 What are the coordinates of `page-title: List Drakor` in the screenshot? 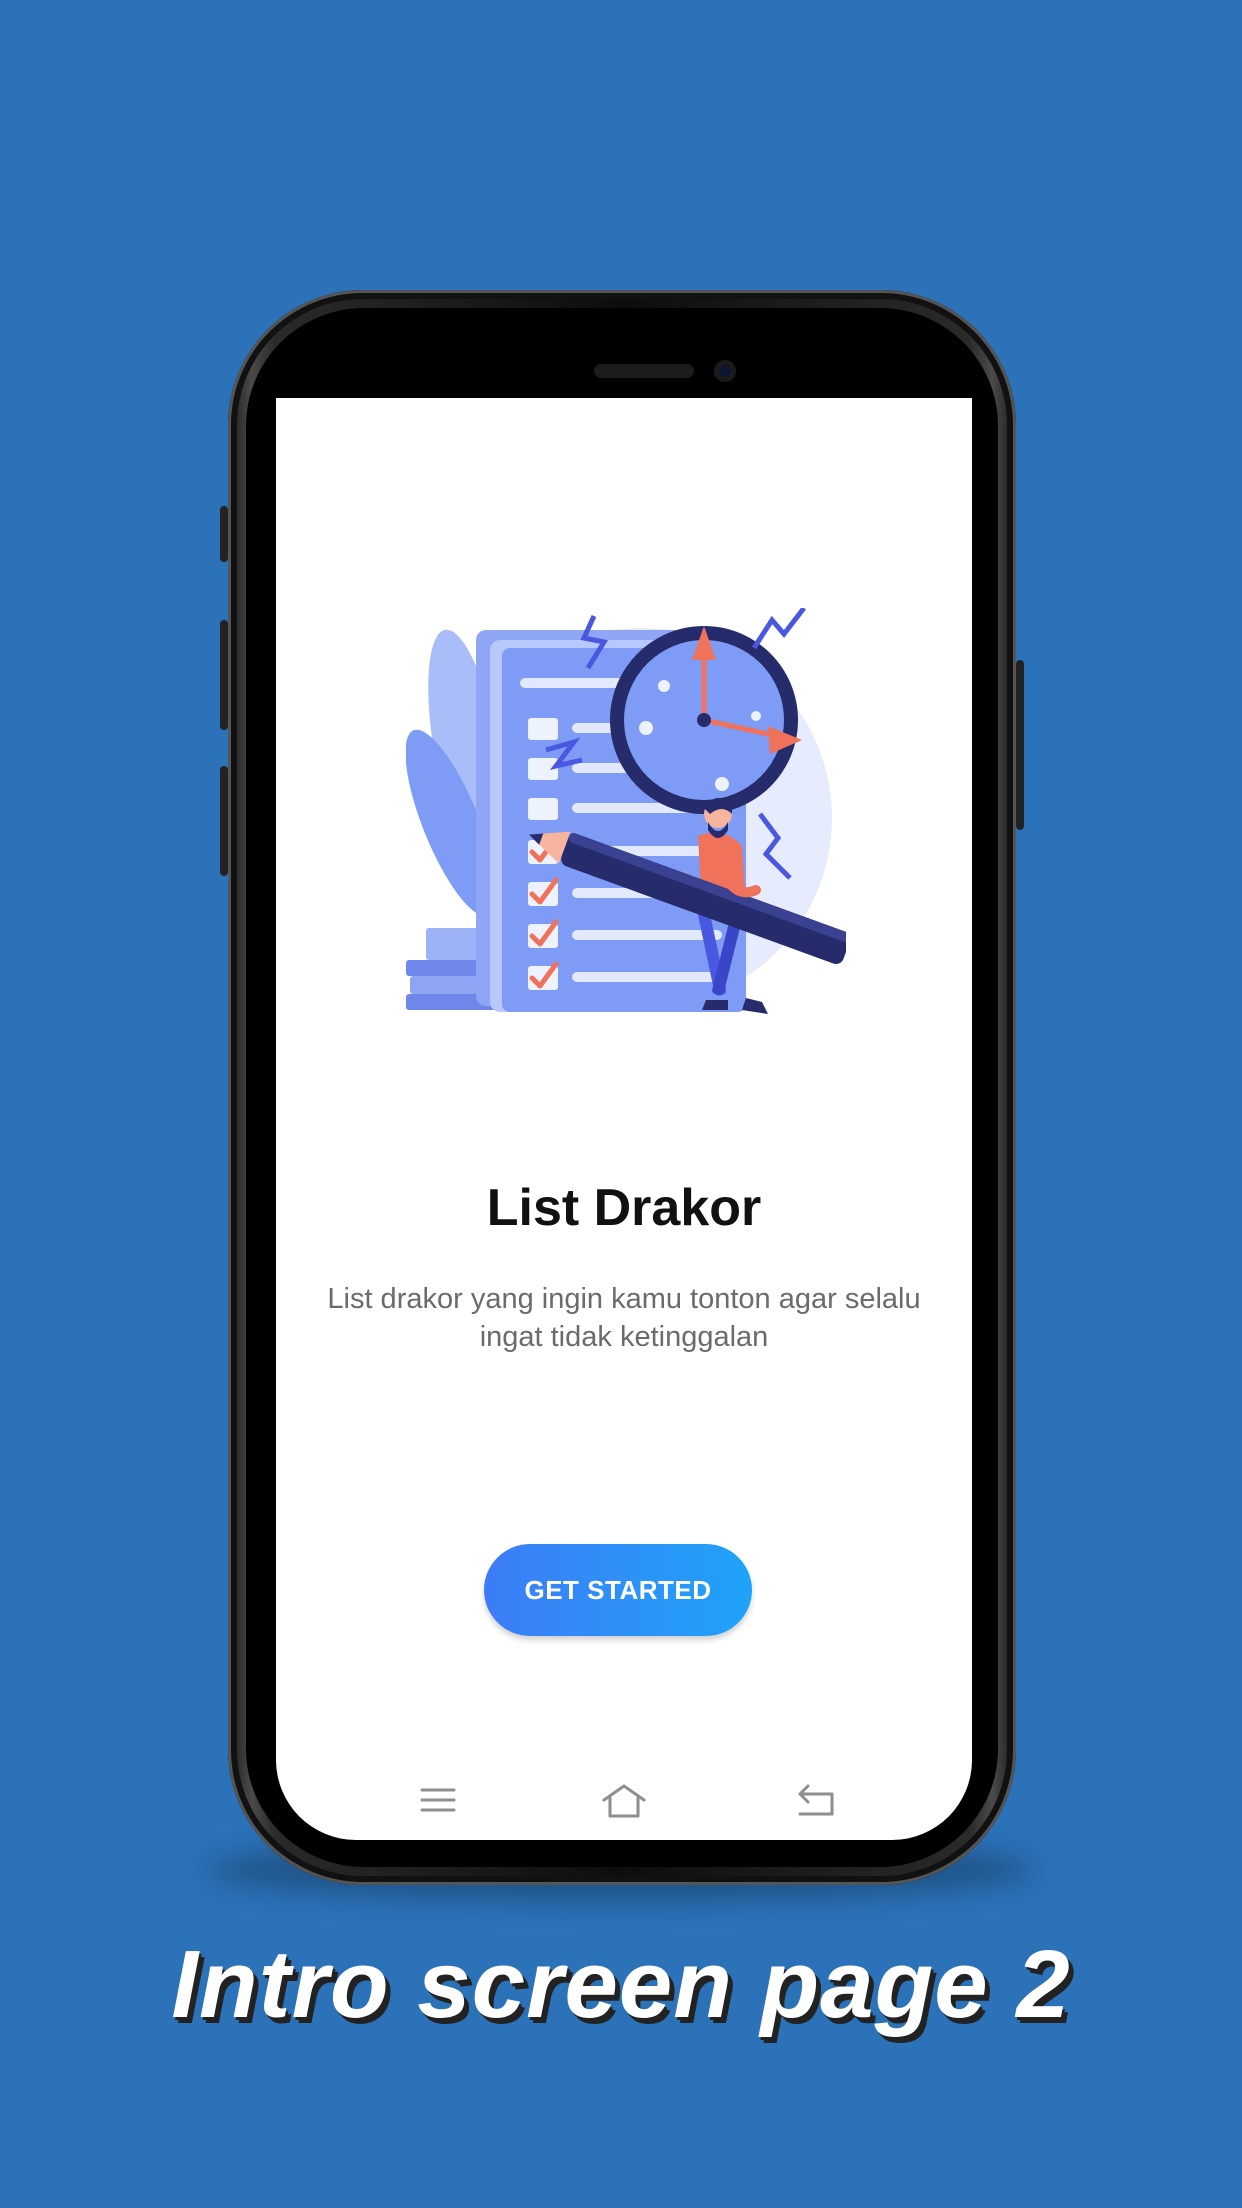 It's located at (624, 1208).